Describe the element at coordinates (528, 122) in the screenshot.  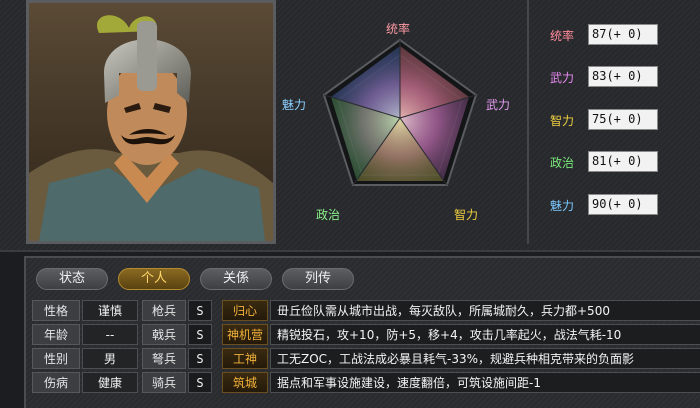
I see `panel-divider` at that location.